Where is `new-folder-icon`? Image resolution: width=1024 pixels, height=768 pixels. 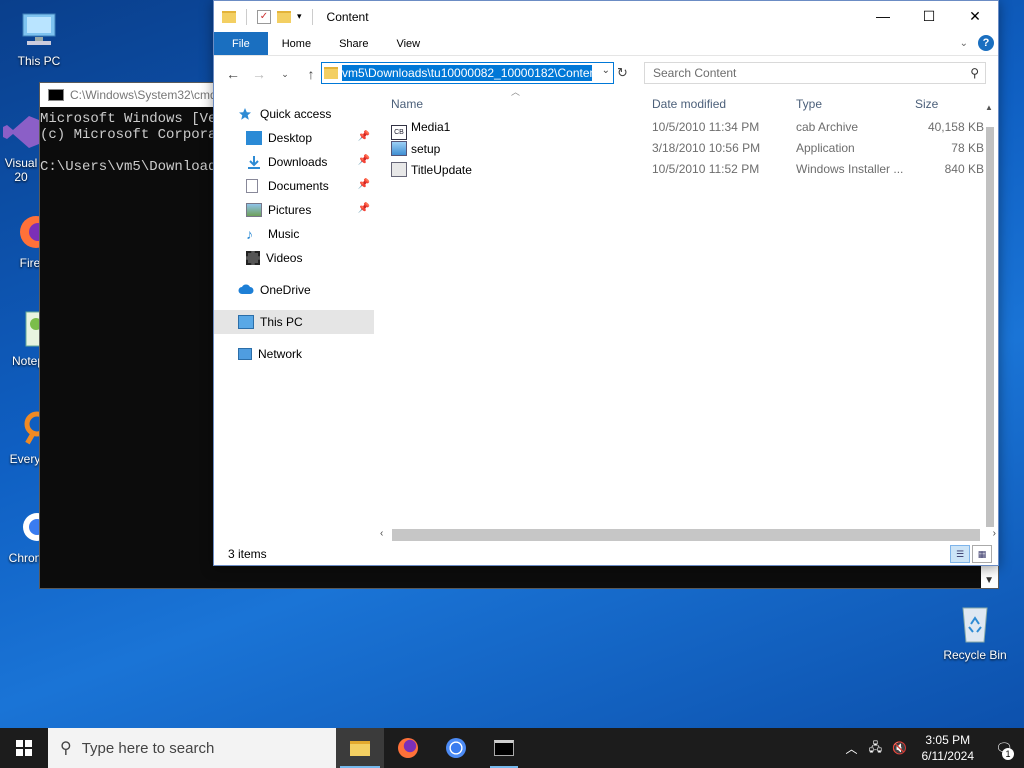
new-folder-icon is located at coordinates (284, 16).